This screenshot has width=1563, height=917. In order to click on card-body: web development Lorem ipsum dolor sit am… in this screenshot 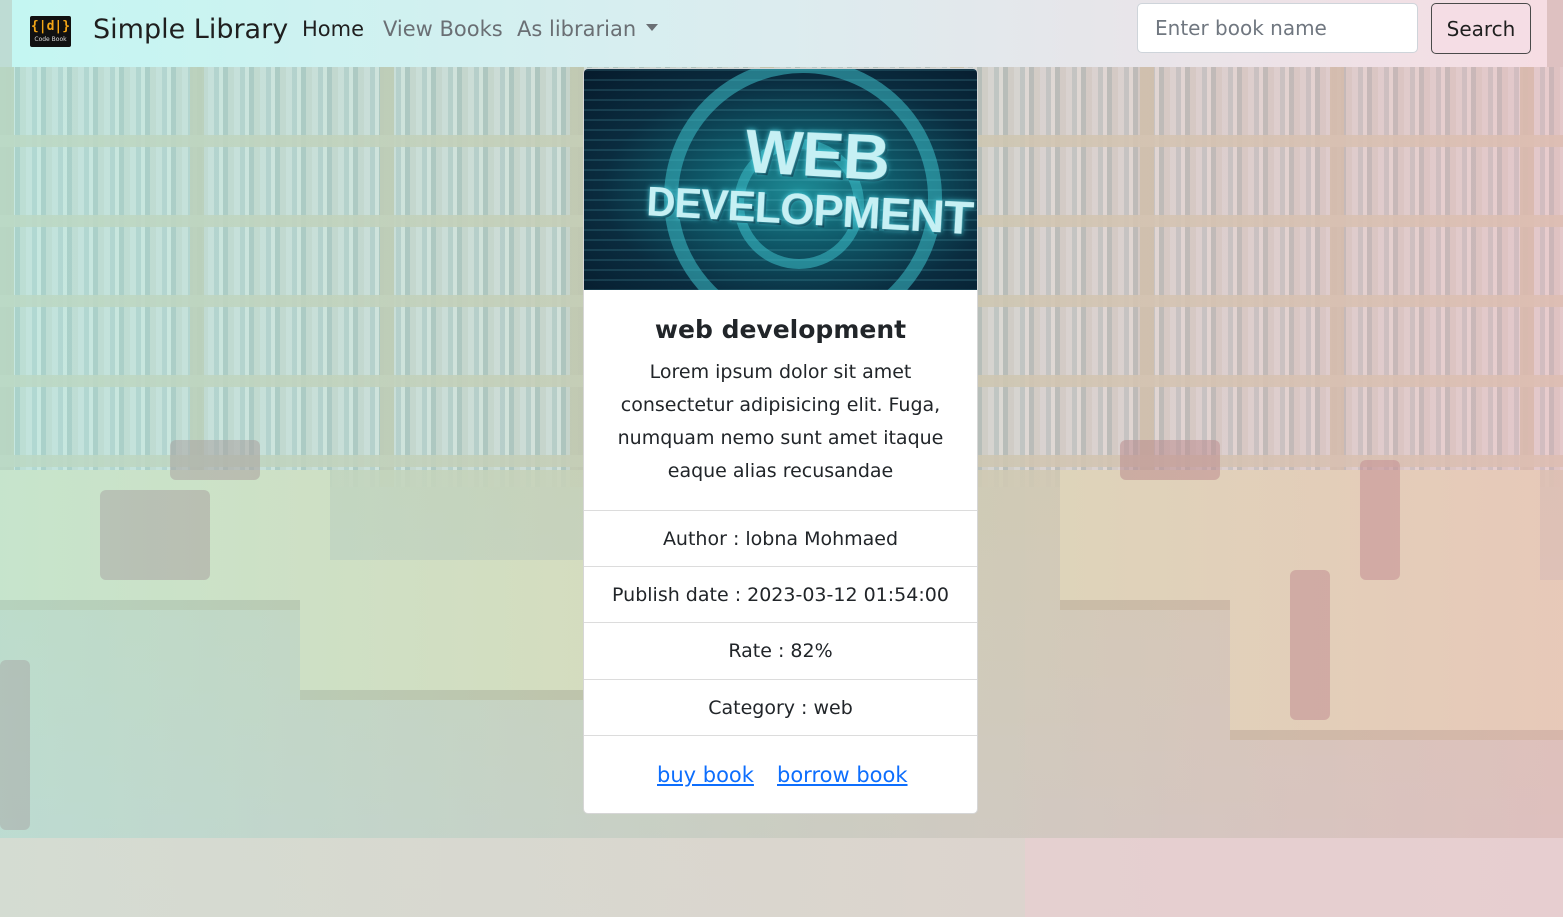, I will do `click(780, 400)`.